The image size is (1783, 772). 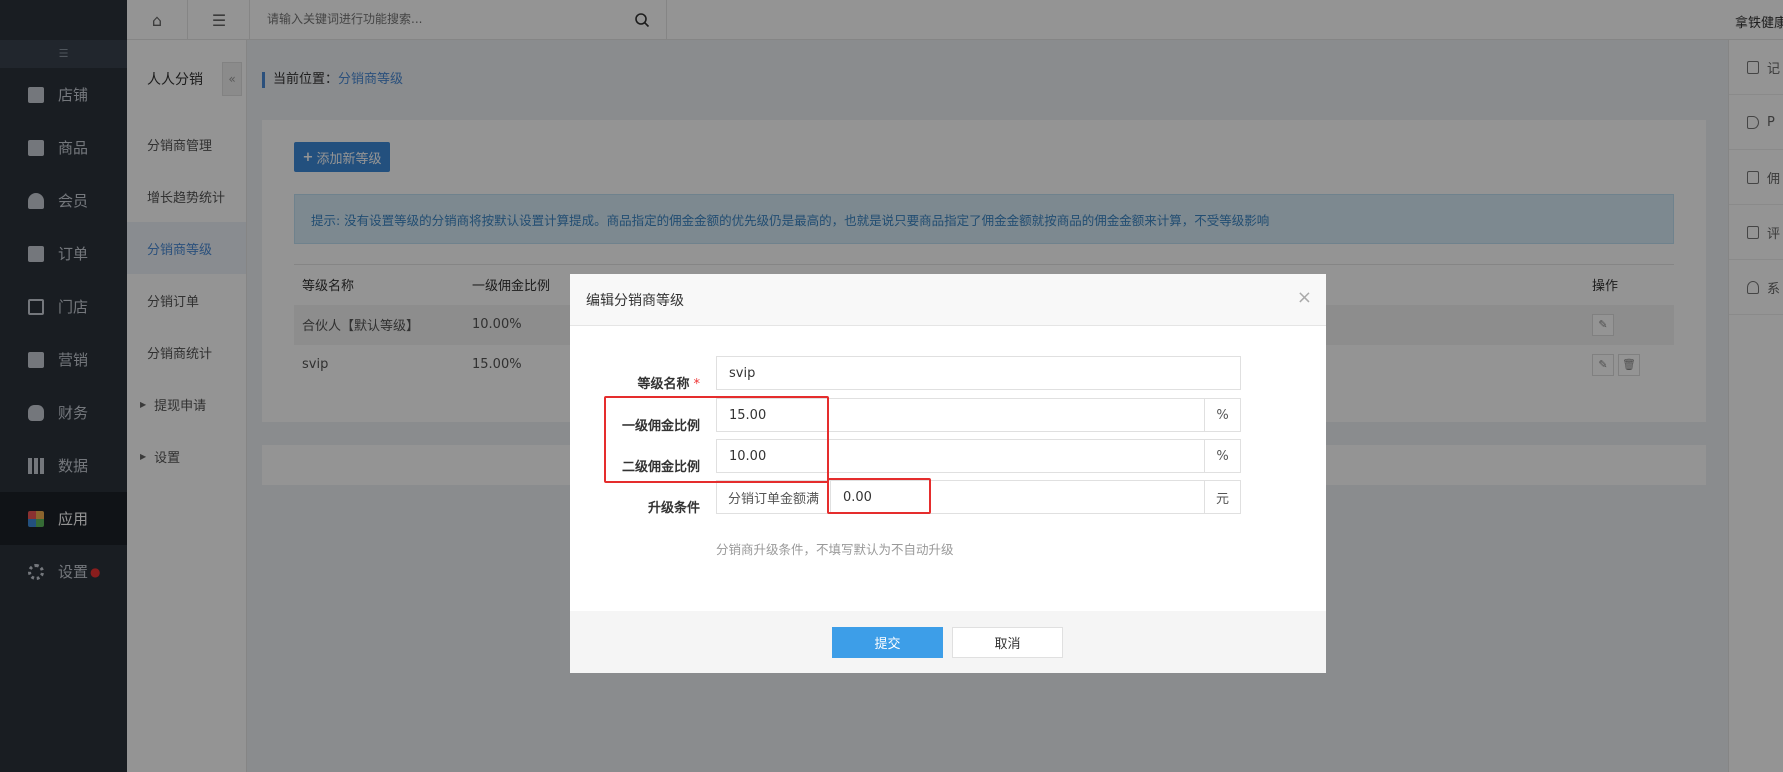 What do you see at coordinates (635, 300) in the screenshot?
I see `modal-title: 编辑分销商等级` at bounding box center [635, 300].